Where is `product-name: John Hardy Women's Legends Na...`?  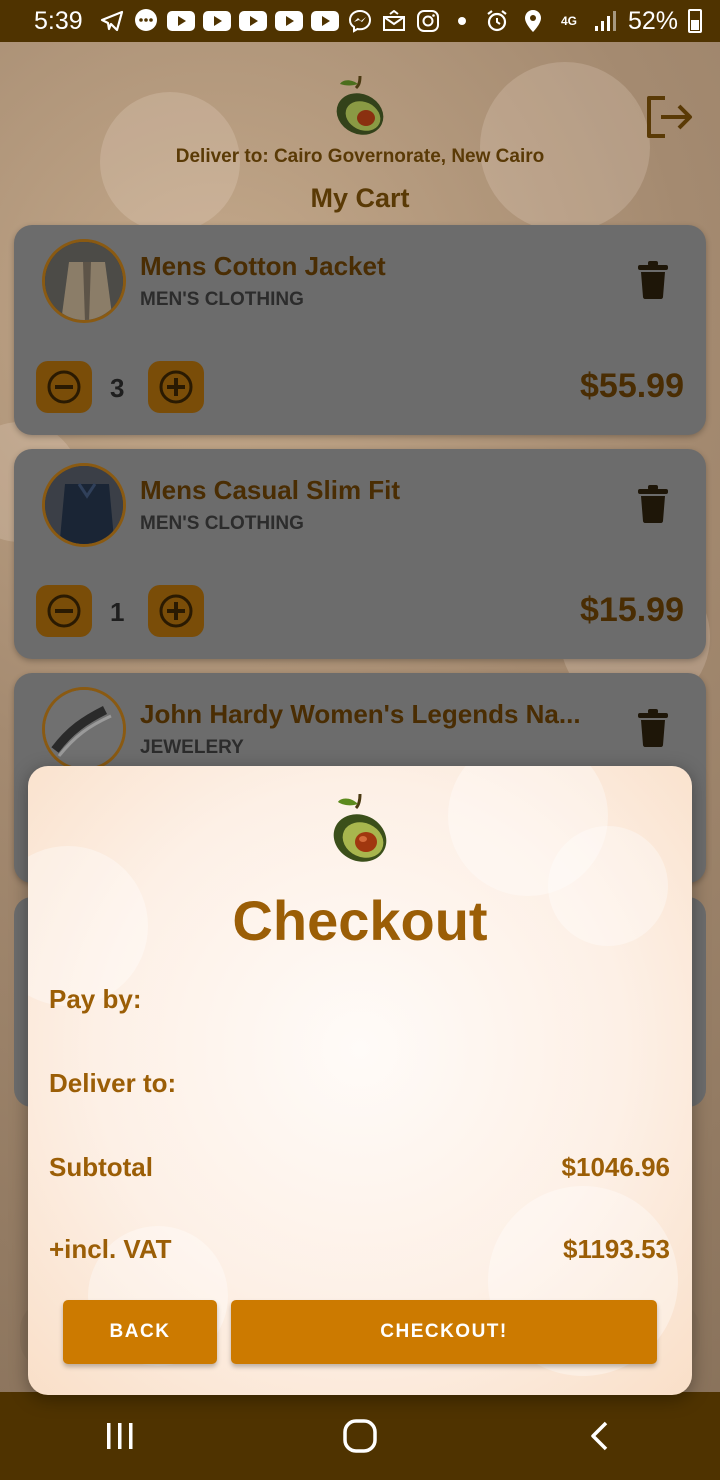
product-name: John Hardy Women's Legends Na... is located at coordinates (360, 714).